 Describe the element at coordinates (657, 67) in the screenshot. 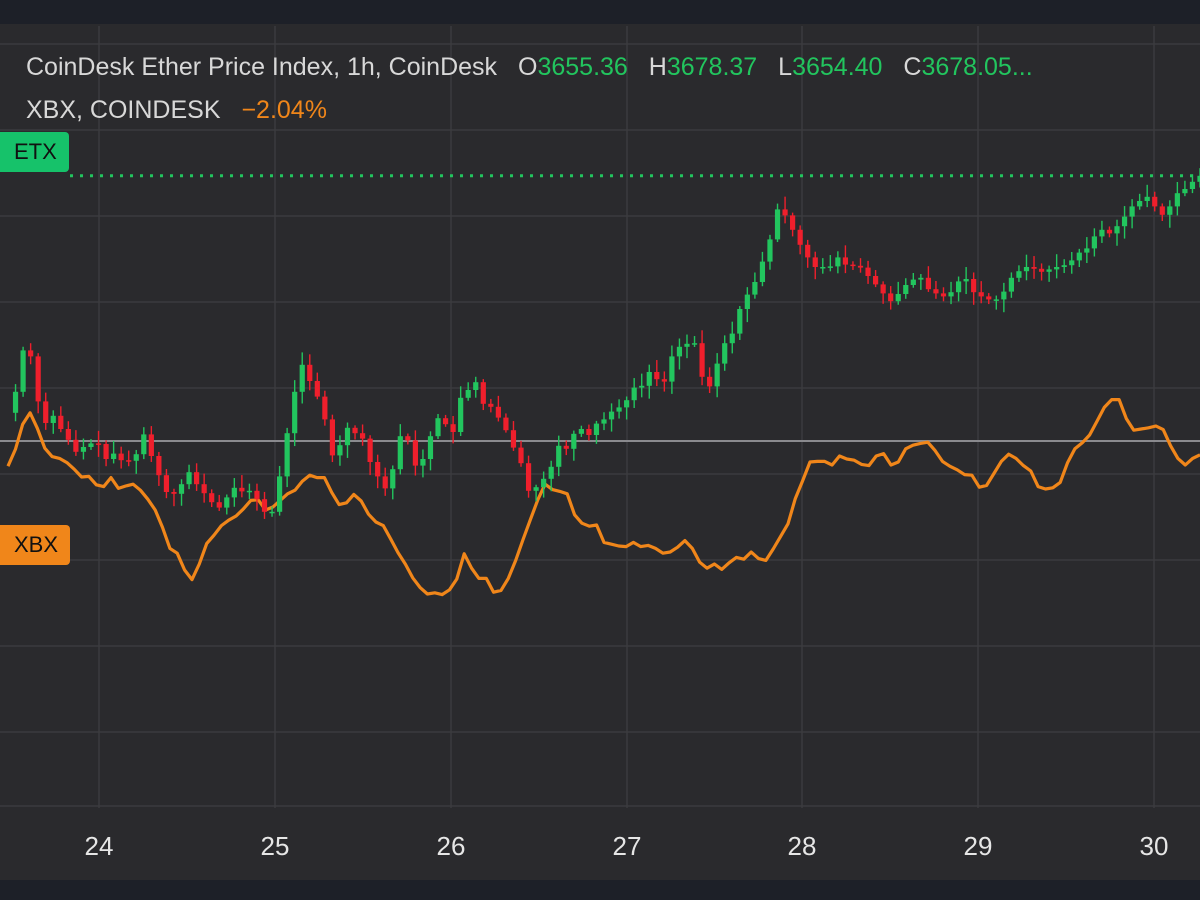

I see `legend-high-label: H` at that location.